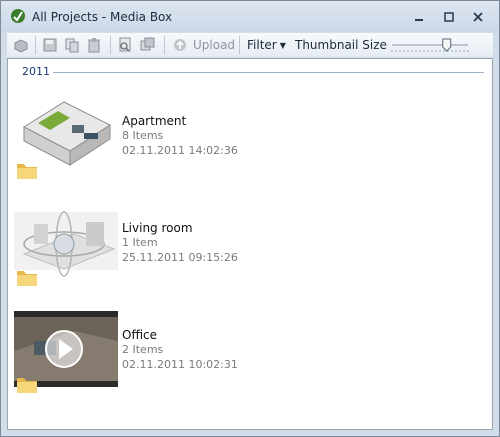  I want to click on maximize-icon, so click(449, 17).